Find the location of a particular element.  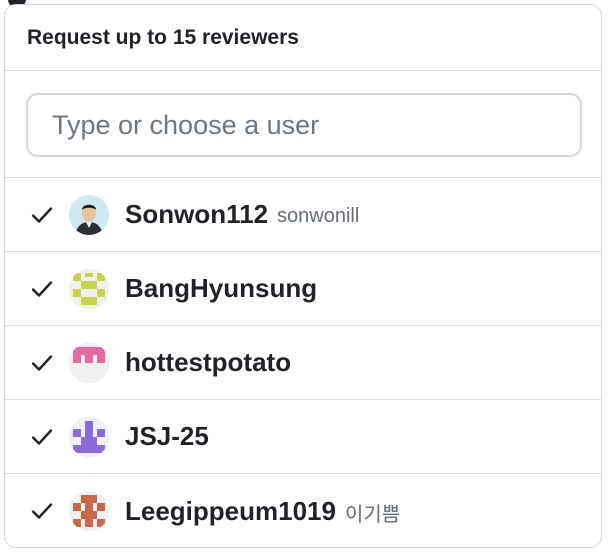

reviewer-item-jsj-25: JSJ-25 is located at coordinates (303, 437).